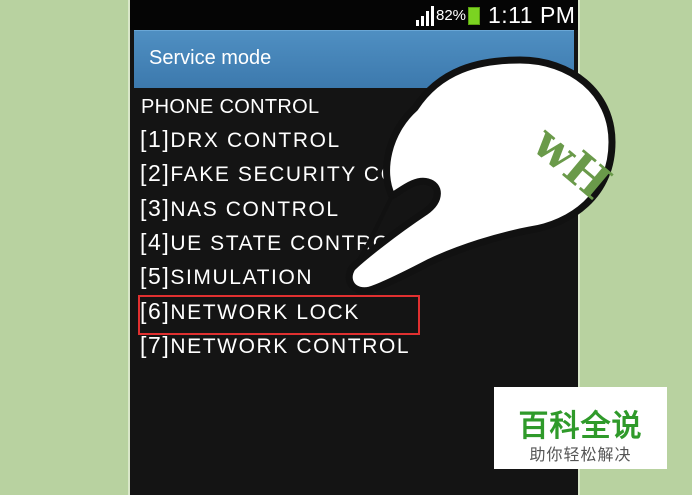  Describe the element at coordinates (155, 173) in the screenshot. I see `menu-item-number: [2]` at that location.